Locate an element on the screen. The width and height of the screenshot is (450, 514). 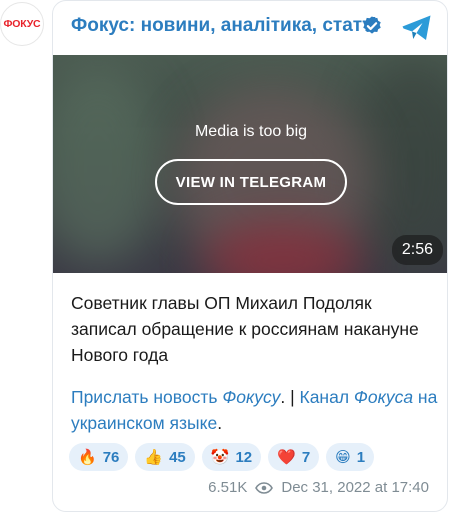
reactions-bar: 🔥 76 👍 45 🤡 12 ❤️ 7 😁 1 is located at coordinates (222, 457).